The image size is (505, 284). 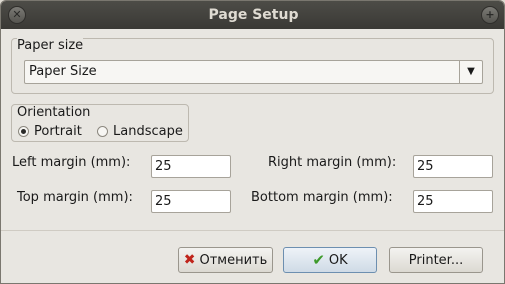 What do you see at coordinates (453, 166) in the screenshot?
I see `right-margin-field` at bounding box center [453, 166].